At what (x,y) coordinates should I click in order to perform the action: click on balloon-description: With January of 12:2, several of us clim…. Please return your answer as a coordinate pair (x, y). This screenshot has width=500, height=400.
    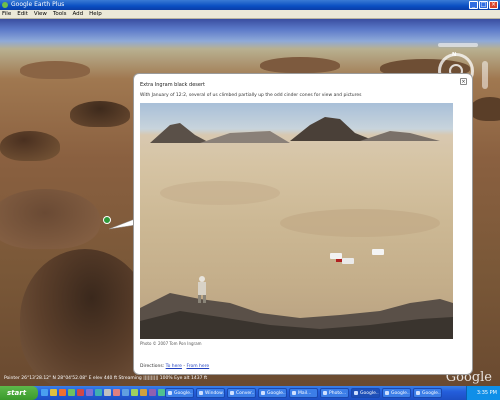
    Looking at the image, I should click on (251, 95).